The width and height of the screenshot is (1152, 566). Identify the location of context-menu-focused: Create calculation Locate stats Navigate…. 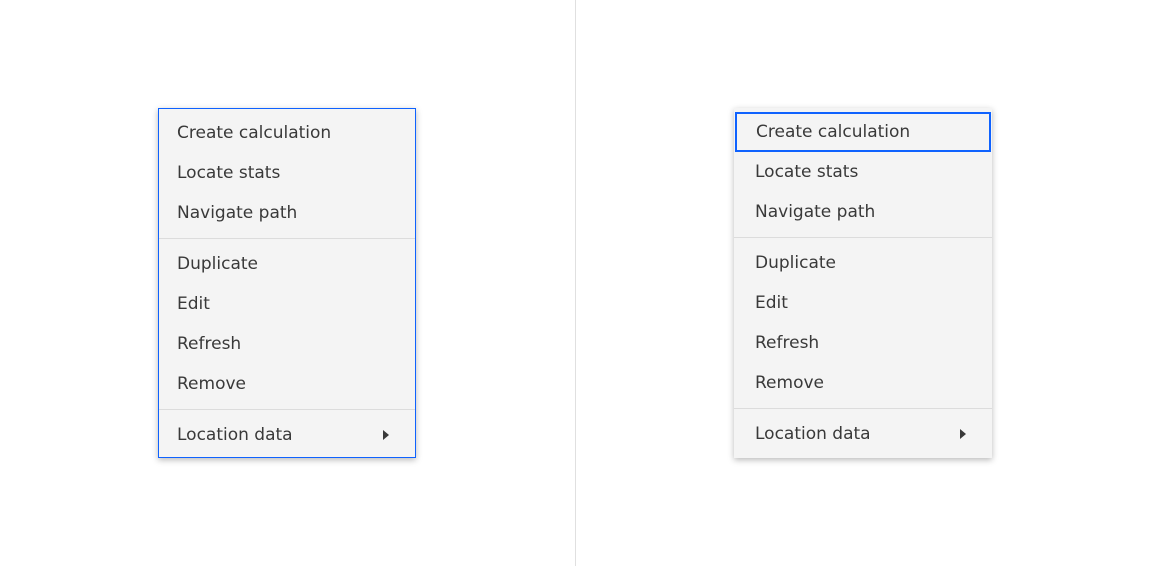
(287, 283).